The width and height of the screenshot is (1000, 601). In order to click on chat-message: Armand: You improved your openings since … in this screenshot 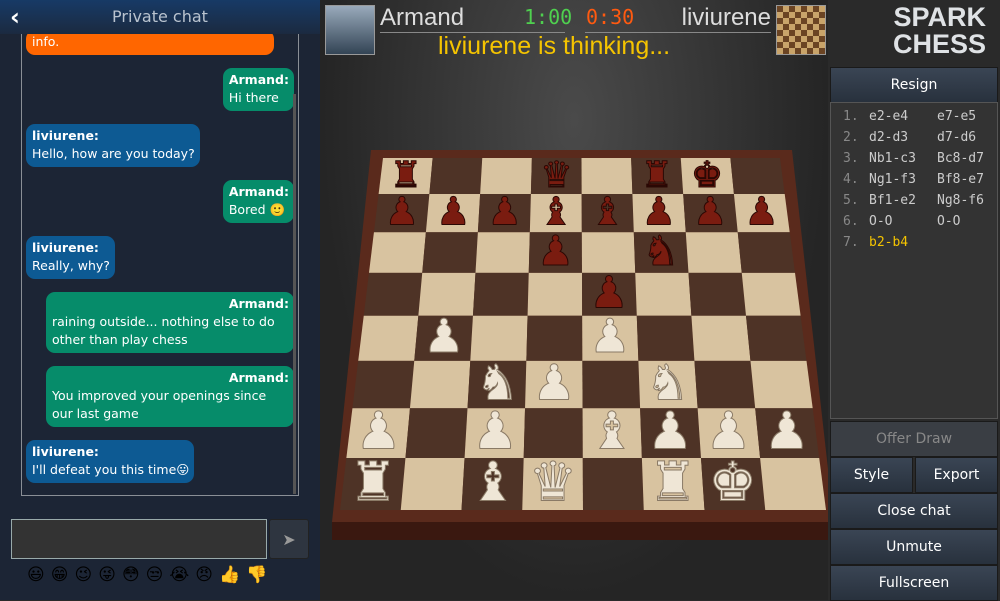, I will do `click(170, 396)`.